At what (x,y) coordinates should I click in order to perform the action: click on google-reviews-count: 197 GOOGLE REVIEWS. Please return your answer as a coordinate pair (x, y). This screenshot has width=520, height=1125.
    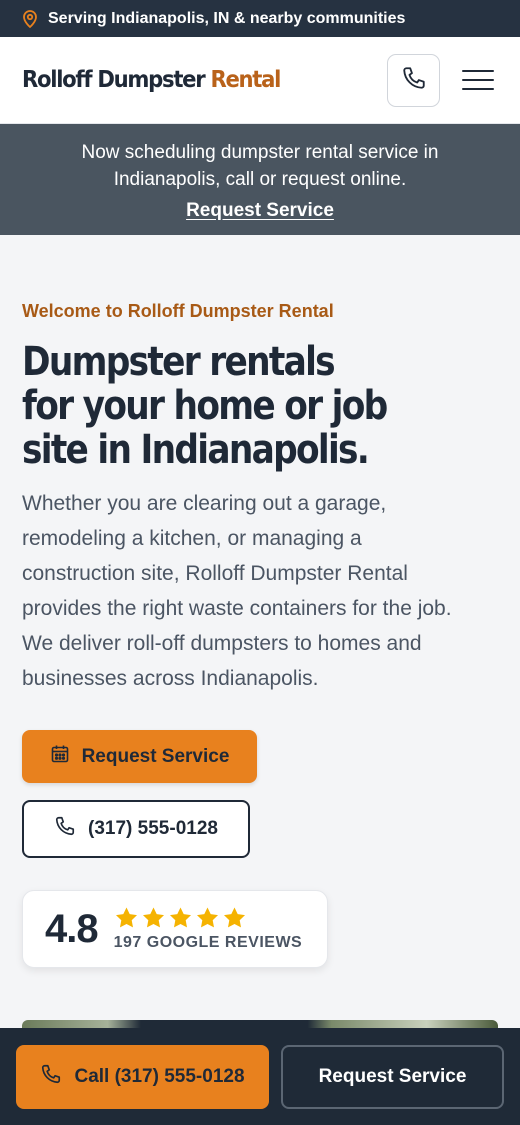
    Looking at the image, I should click on (208, 942).